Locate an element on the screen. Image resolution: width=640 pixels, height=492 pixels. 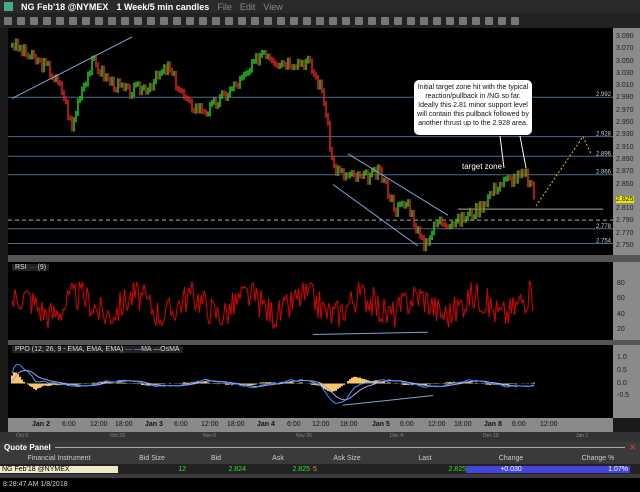
last: 2.825 is located at coordinates (457, 469).